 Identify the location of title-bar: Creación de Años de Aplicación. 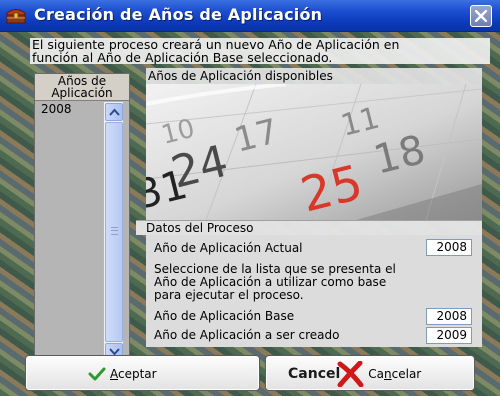
(250, 16).